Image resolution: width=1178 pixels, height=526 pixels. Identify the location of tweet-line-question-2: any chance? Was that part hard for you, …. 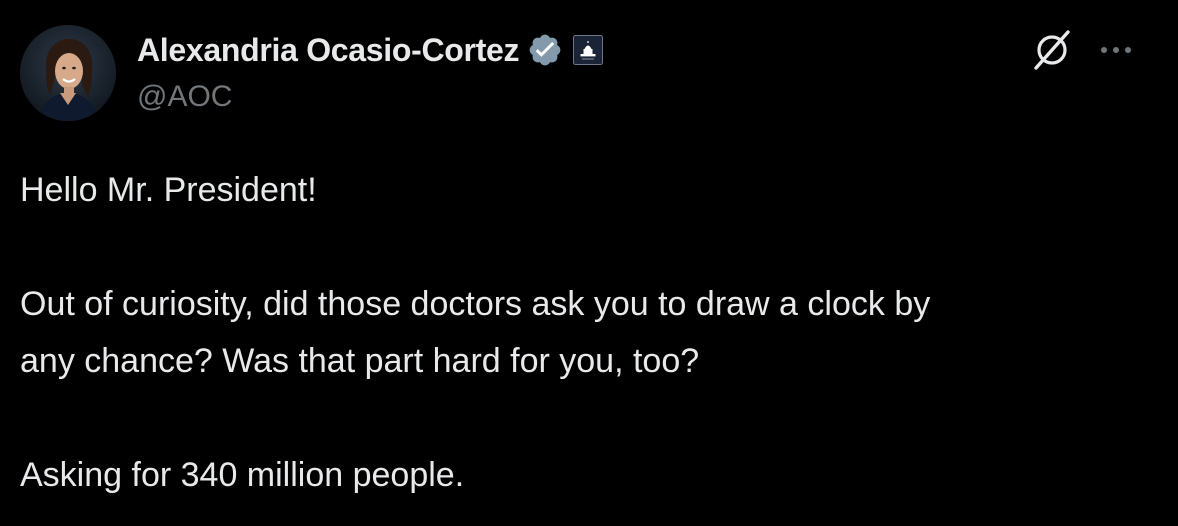
(360, 361).